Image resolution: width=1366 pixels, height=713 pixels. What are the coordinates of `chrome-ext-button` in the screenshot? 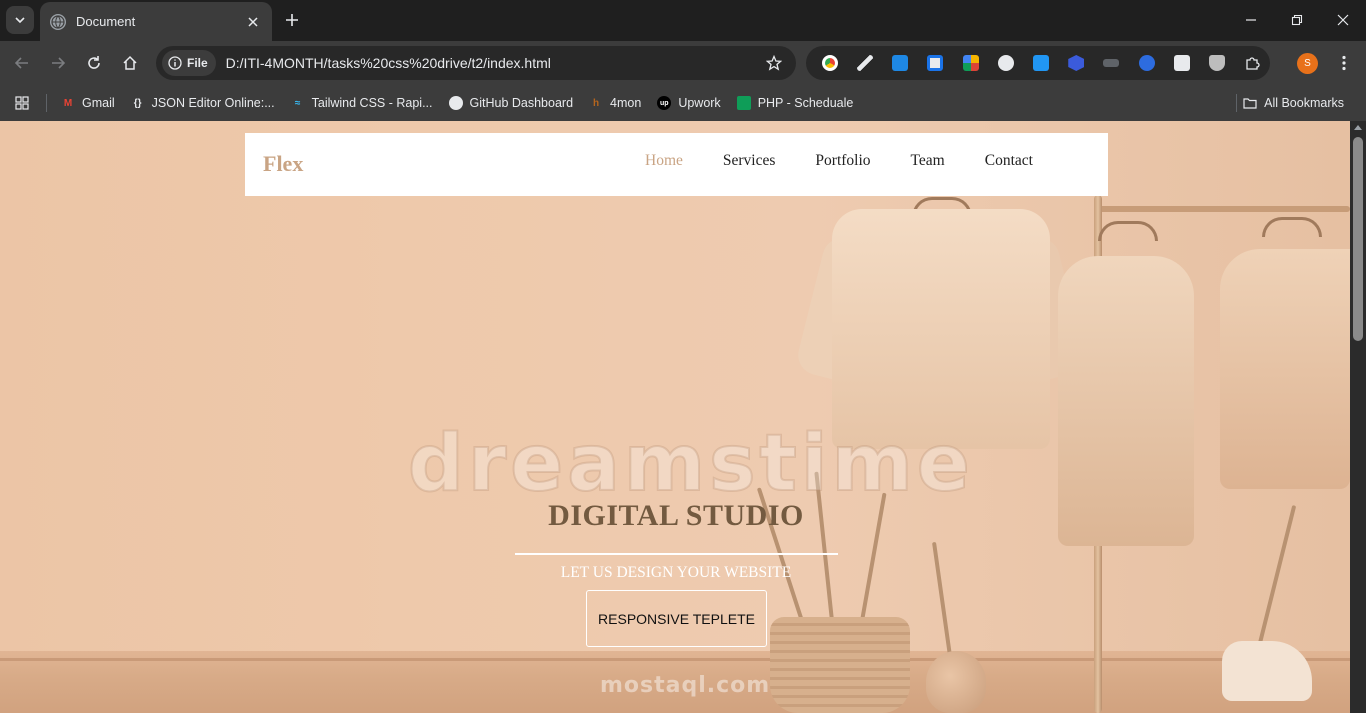 It's located at (829, 63).